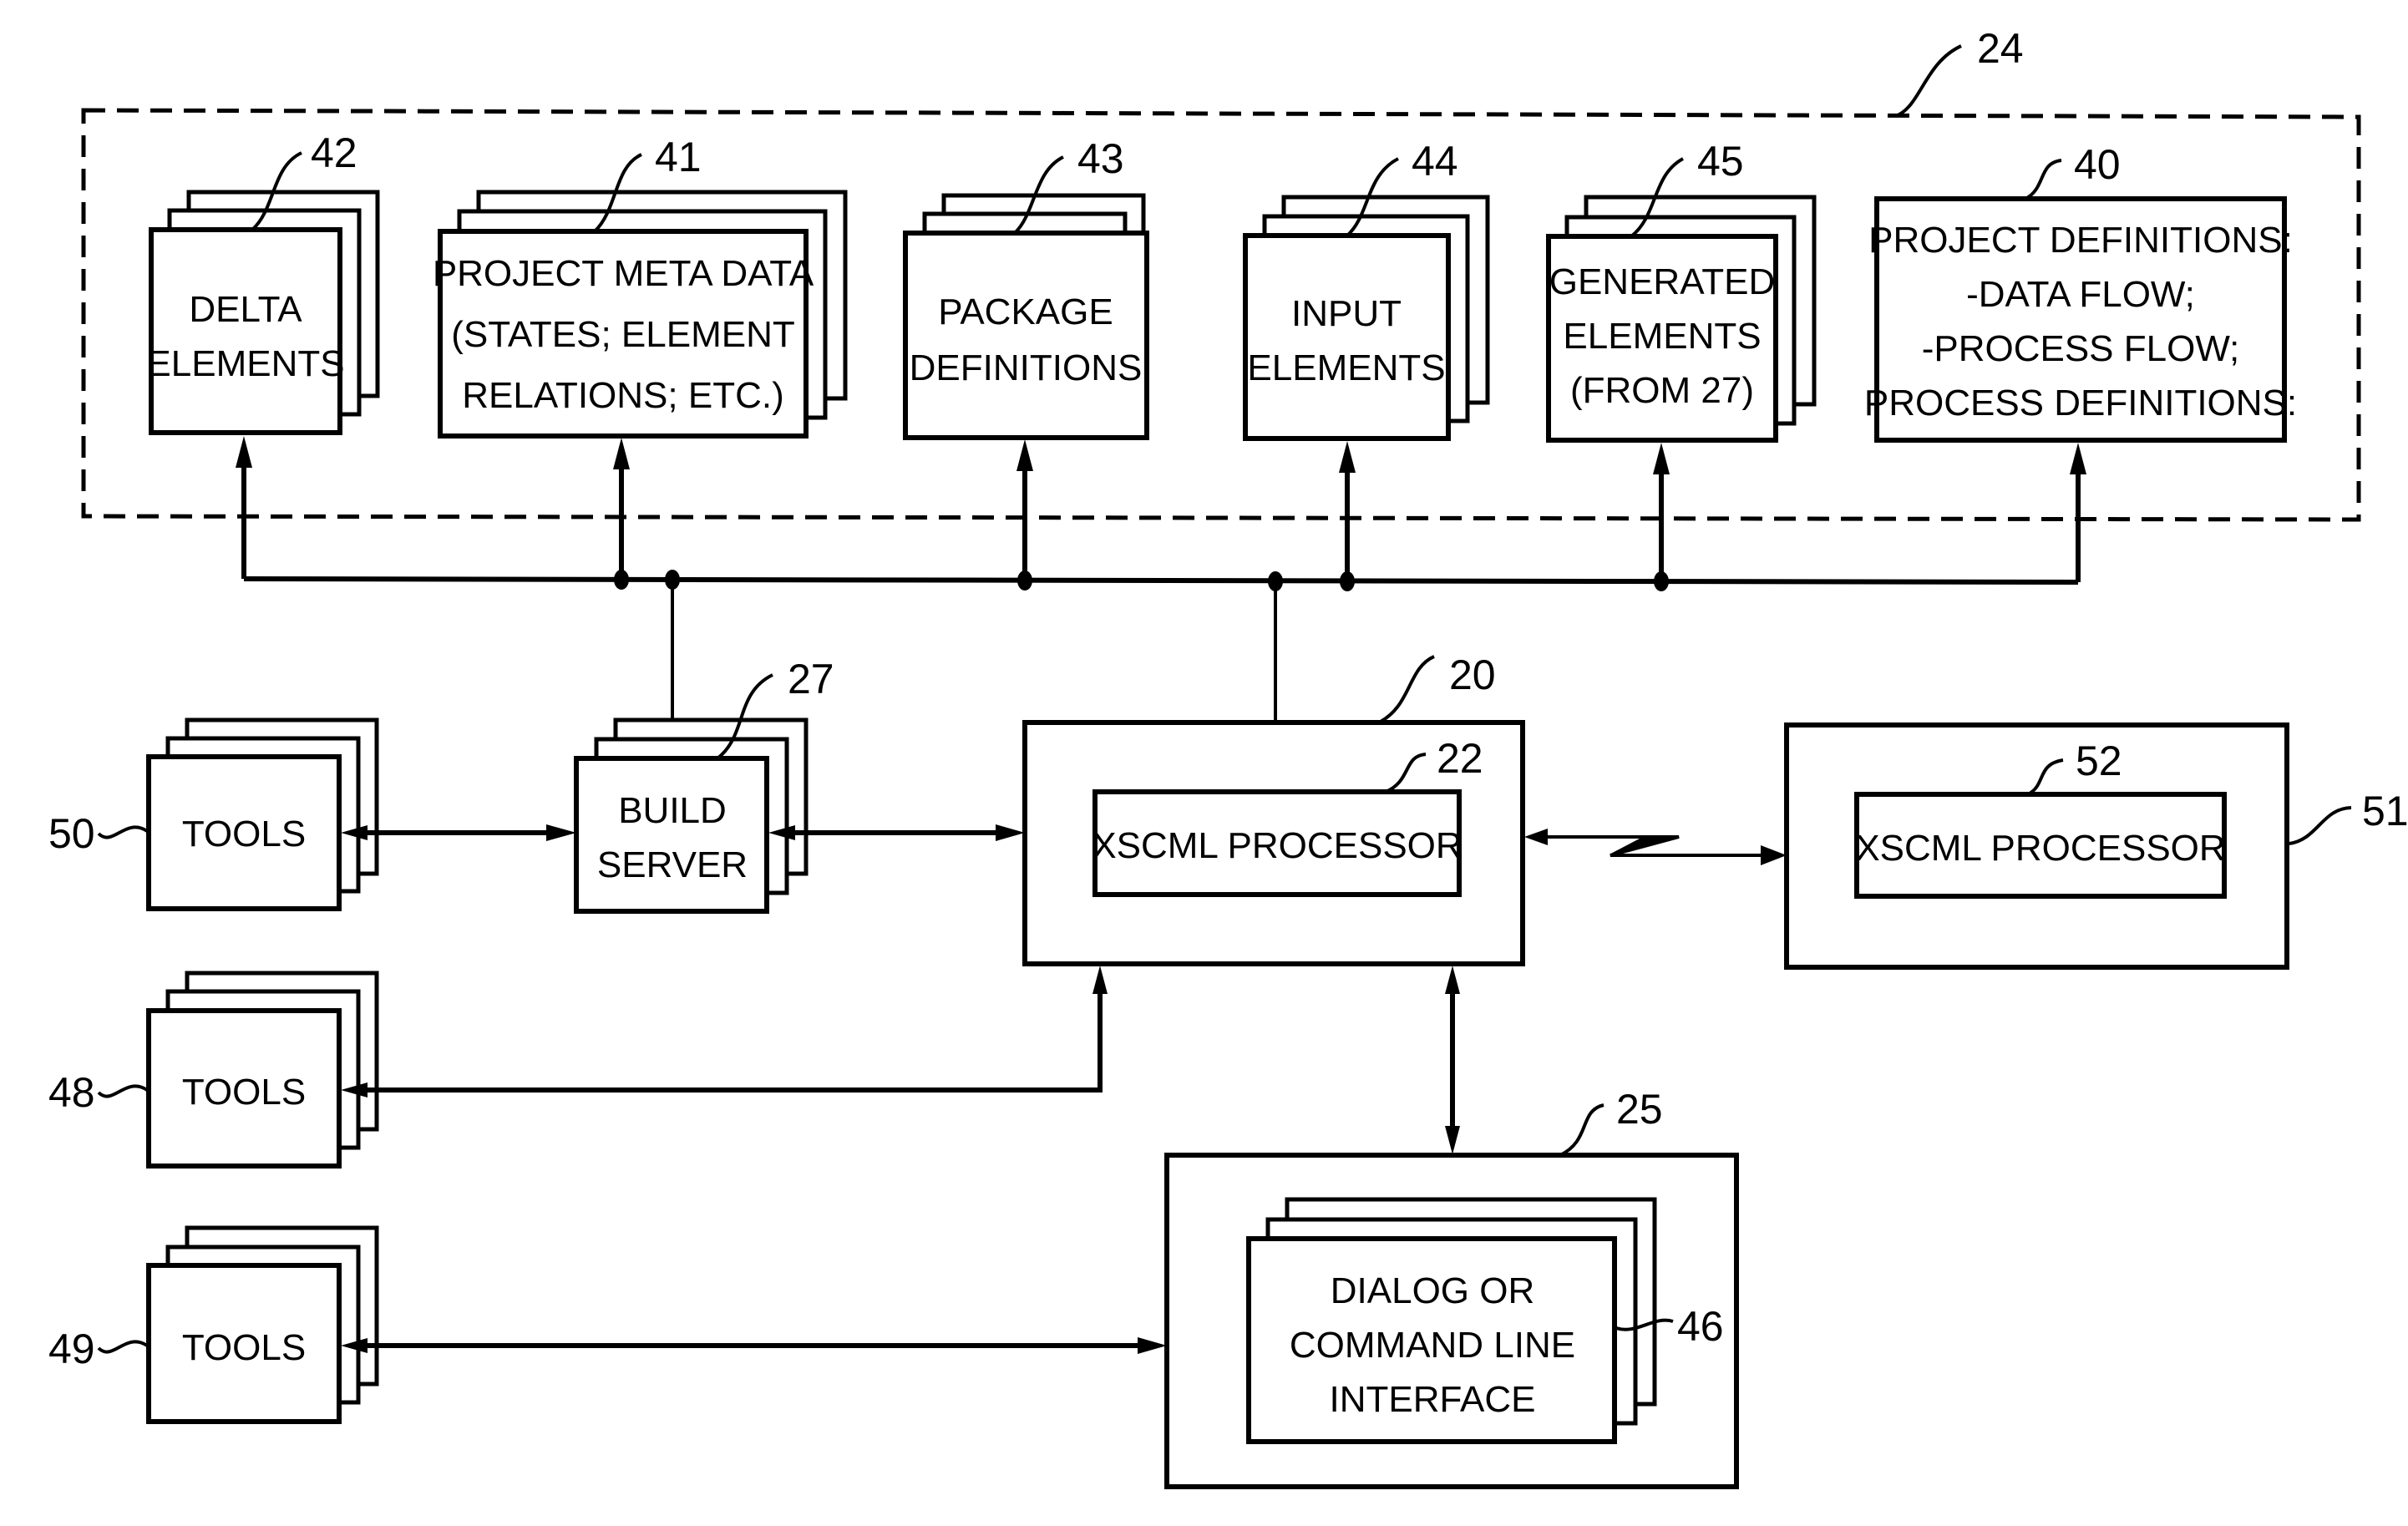 The width and height of the screenshot is (2408, 1526). Describe the element at coordinates (1026, 367) in the screenshot. I see `package-line-2: DEFINITIONS` at that location.